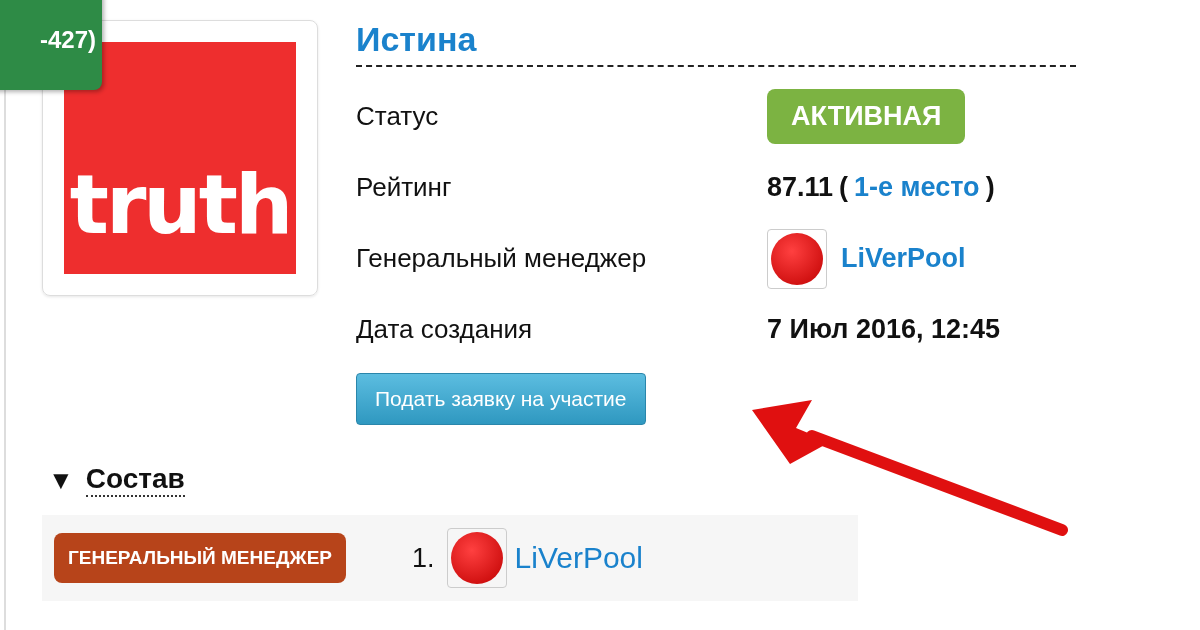 This screenshot has height=630, width=1200. What do you see at coordinates (502, 258) in the screenshot?
I see `detail-label: Генеральный менеджер` at bounding box center [502, 258].